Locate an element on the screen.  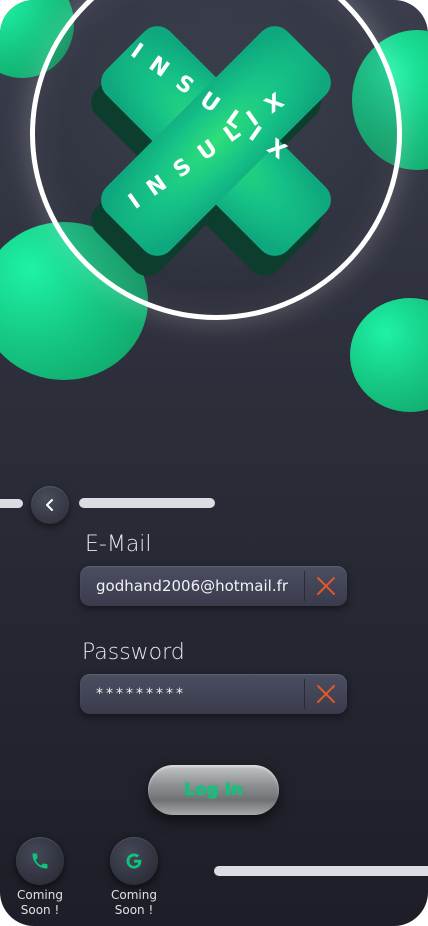
email-value: godhand2006@hotmail.fr is located at coordinates (192, 586).